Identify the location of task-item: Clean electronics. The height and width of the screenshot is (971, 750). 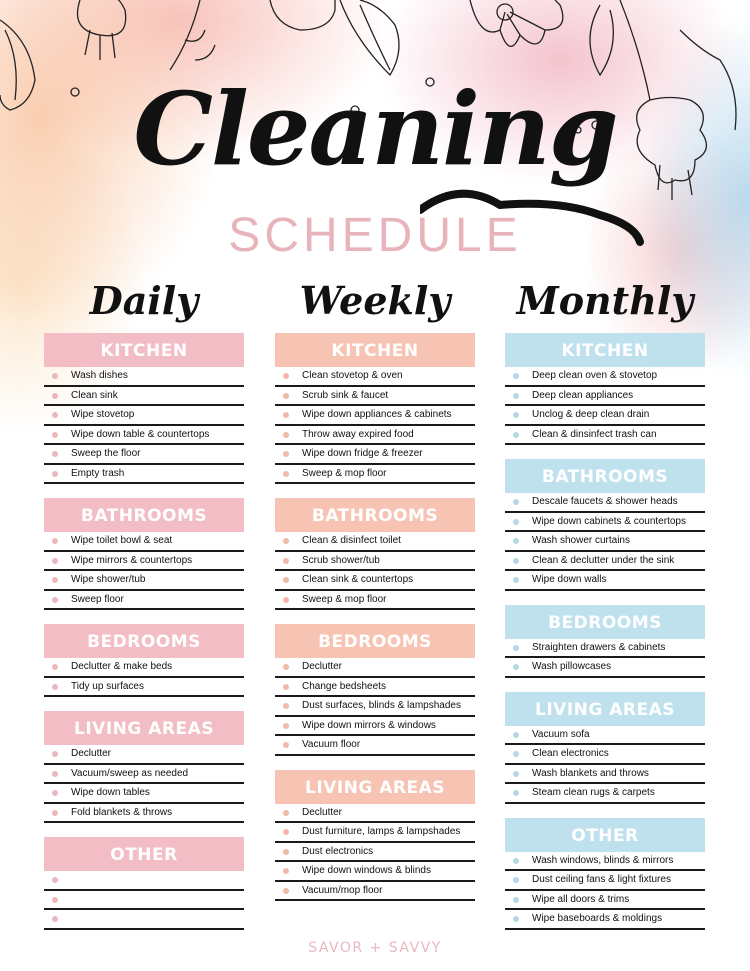
(605, 755).